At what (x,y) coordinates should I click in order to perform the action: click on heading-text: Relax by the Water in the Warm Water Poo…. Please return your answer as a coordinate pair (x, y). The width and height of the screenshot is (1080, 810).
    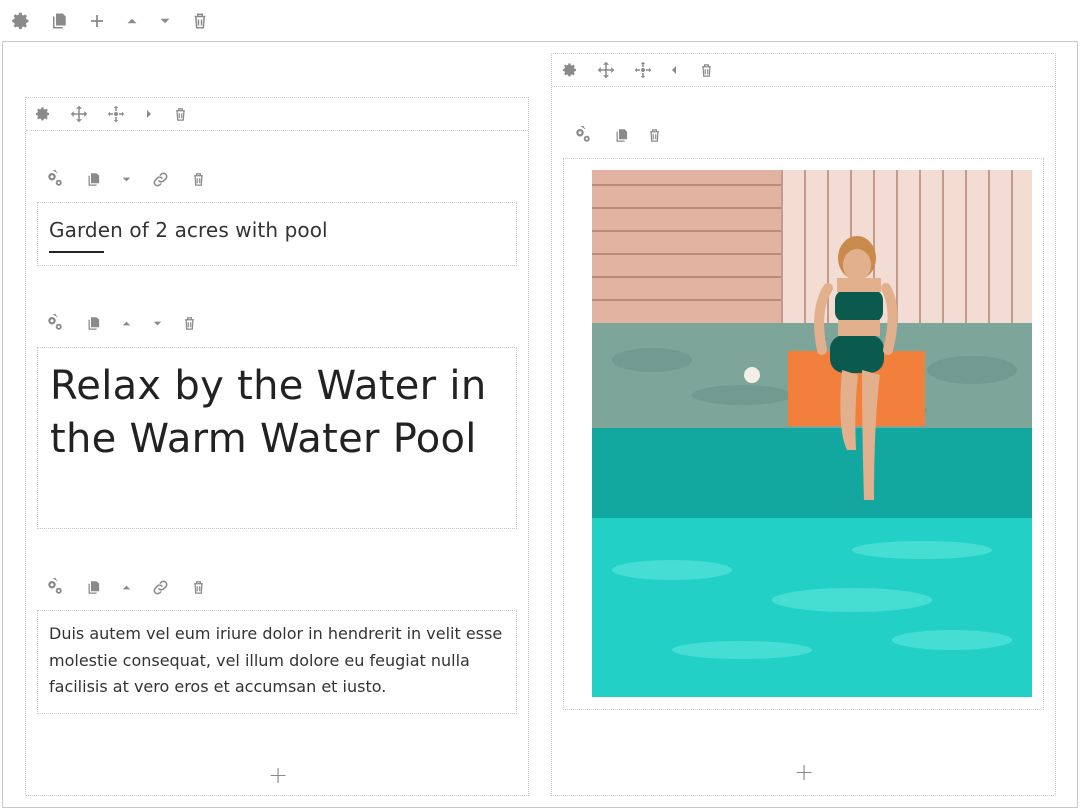
    Looking at the image, I should click on (268, 412).